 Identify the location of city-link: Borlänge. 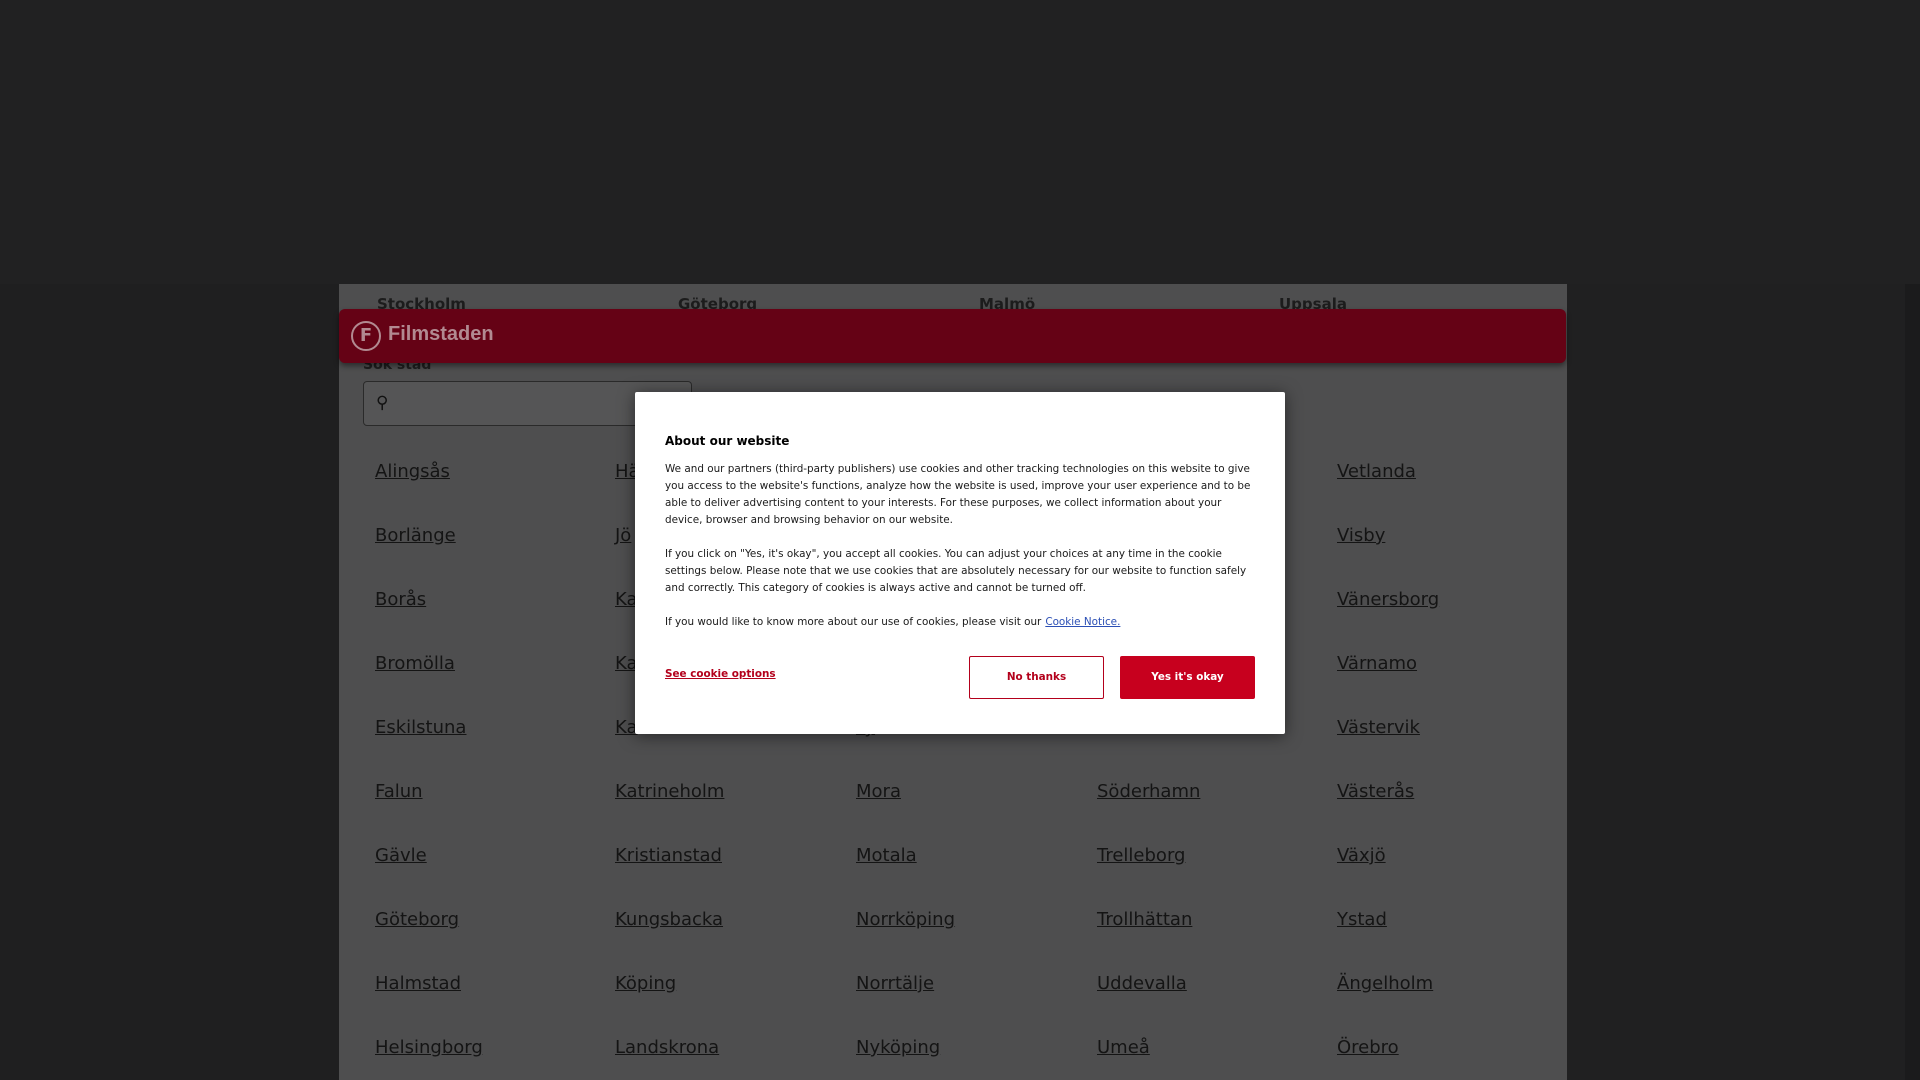
(415, 535).